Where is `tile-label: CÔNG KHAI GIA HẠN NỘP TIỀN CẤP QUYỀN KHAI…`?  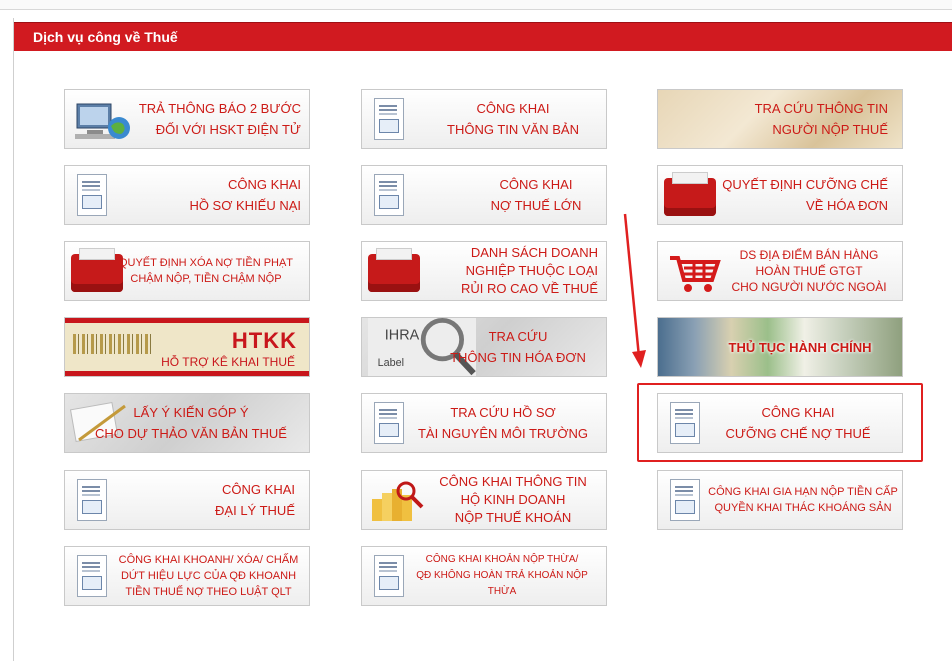 tile-label: CÔNG KHAI GIA HẠN NỘP TIỀN CẤP QUYỀN KHAI… is located at coordinates (803, 500).